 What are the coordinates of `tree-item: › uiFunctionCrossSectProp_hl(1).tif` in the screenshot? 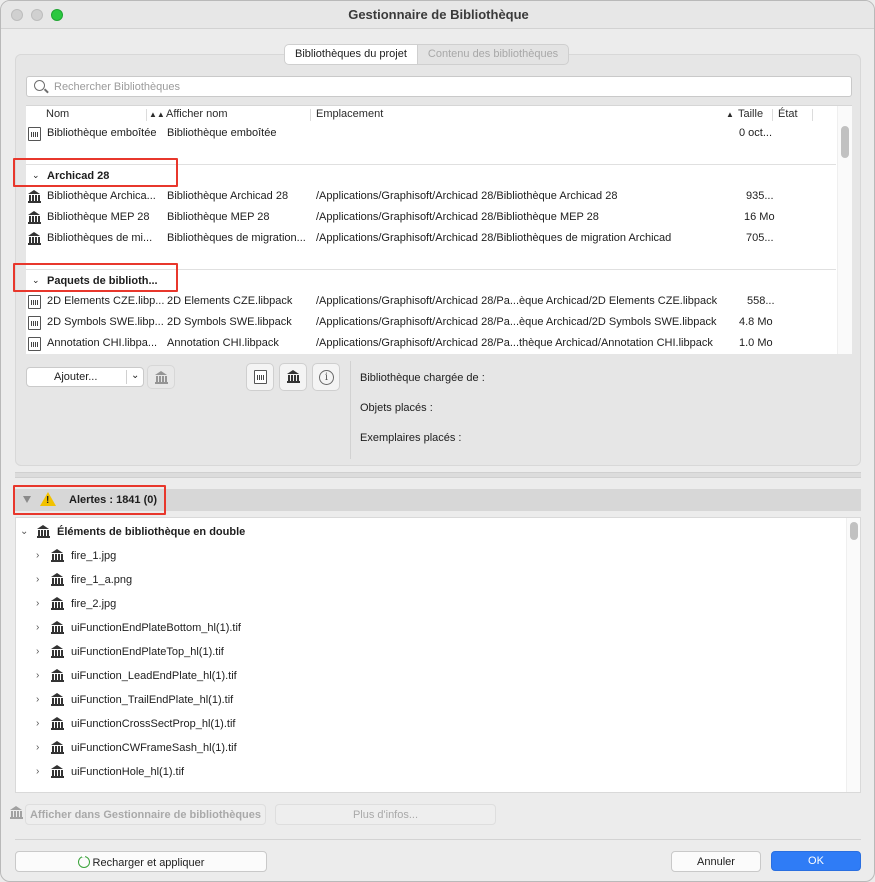 It's located at (236, 725).